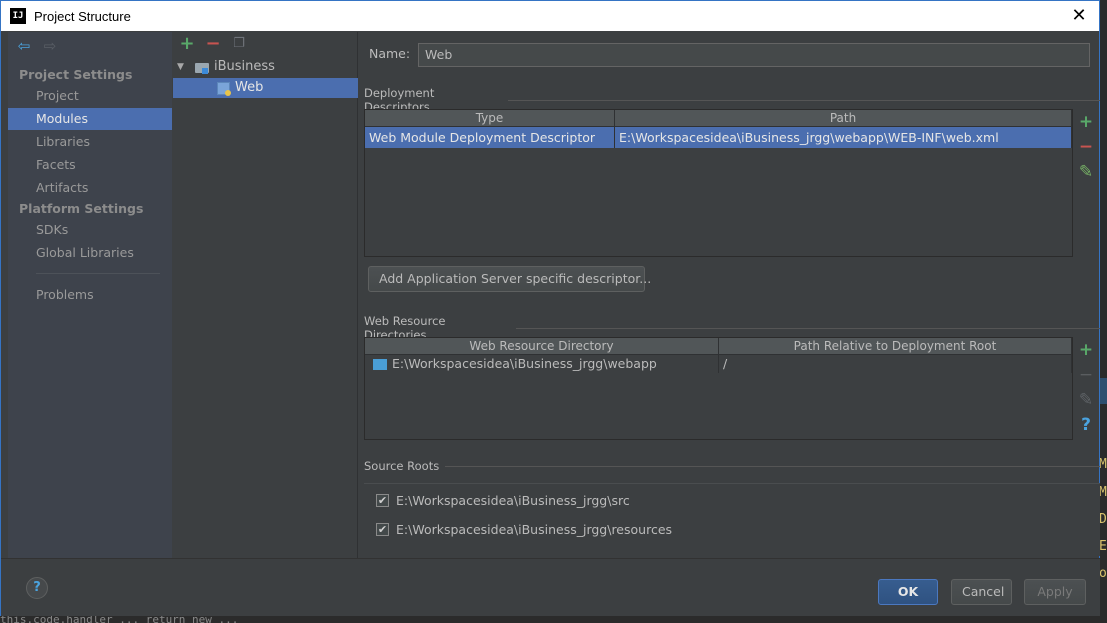 The width and height of the screenshot is (1107, 623). I want to click on descriptor-type-cell: Web Module Deployment Descriptor, so click(490, 137).